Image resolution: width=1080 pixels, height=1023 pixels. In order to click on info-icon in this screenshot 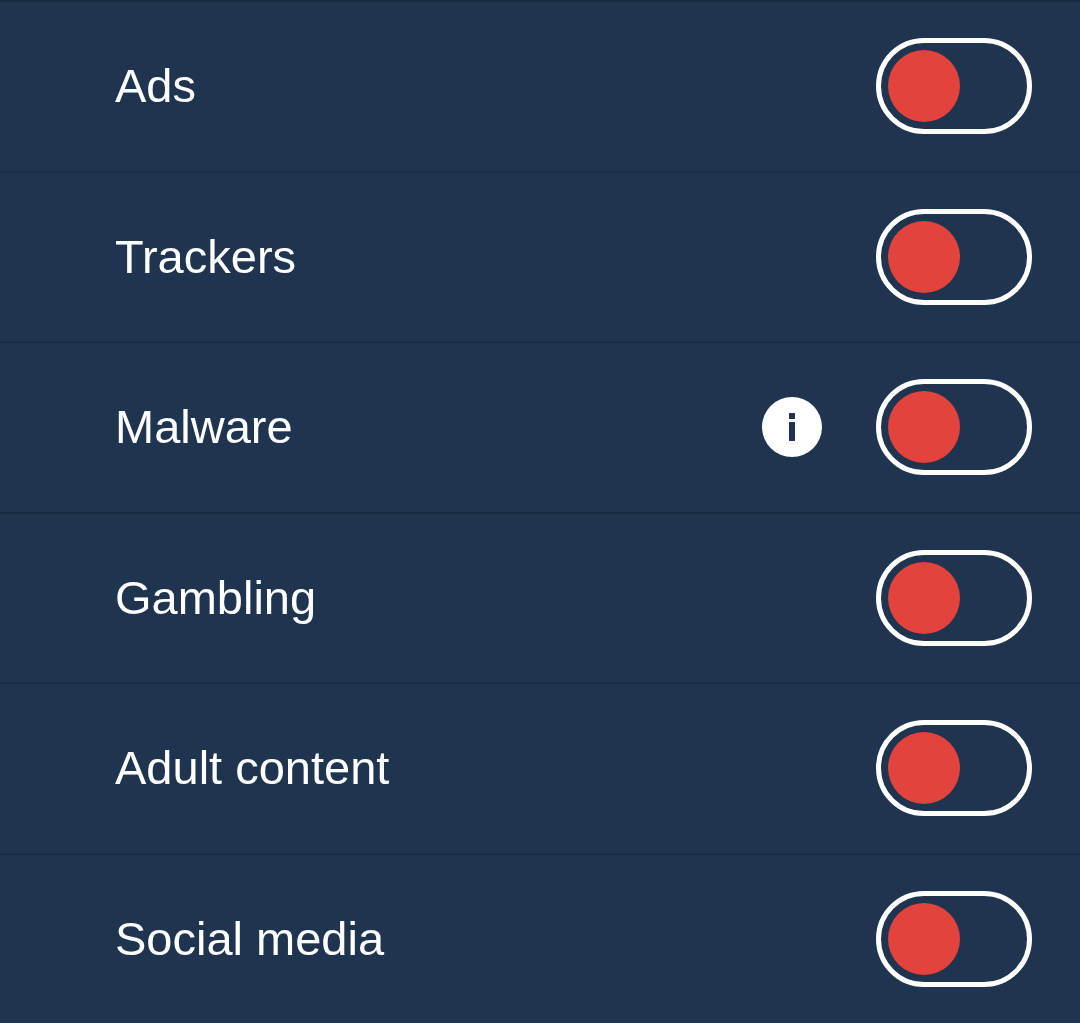, I will do `click(792, 427)`.